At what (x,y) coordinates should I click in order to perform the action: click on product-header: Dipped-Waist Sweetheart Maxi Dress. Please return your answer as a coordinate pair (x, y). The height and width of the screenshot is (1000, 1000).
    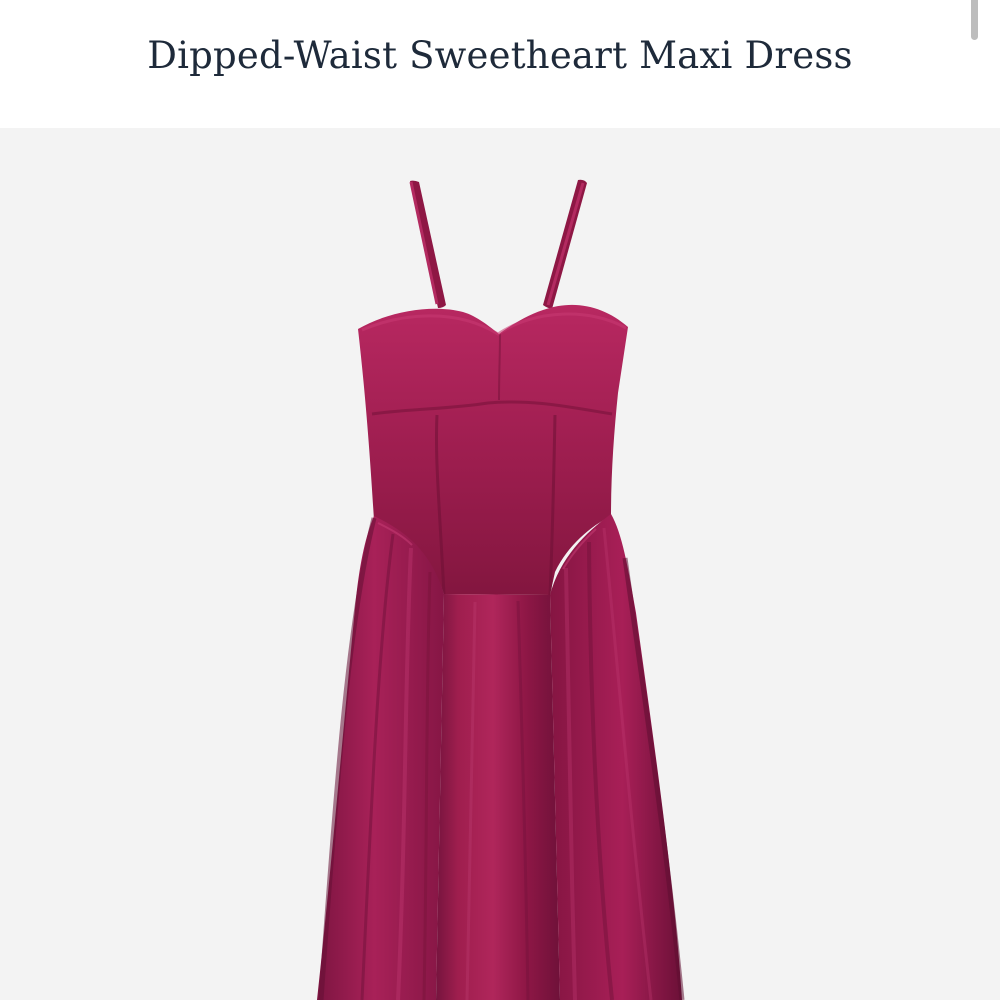
    Looking at the image, I should click on (500, 64).